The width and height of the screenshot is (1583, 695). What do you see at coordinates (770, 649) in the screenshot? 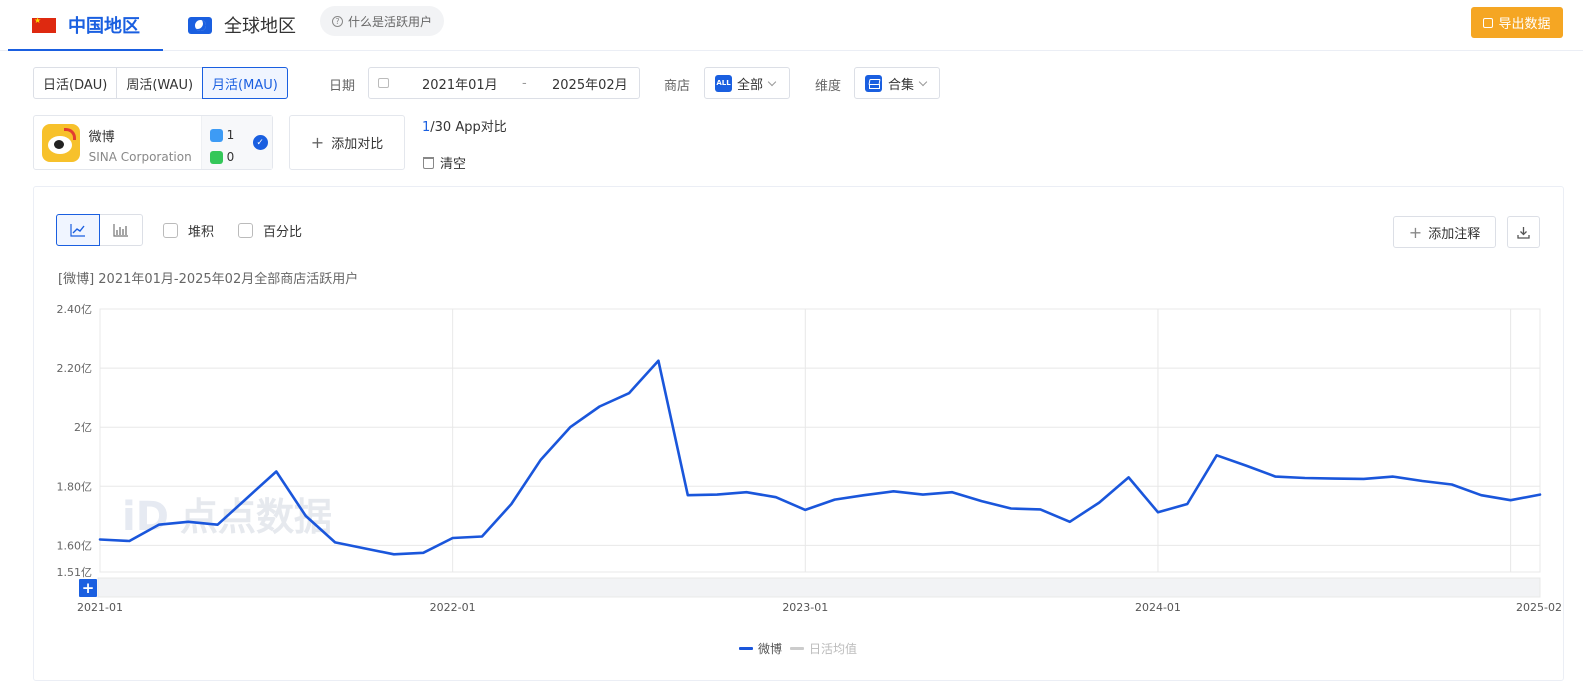
I see `legend-label-weibo: 微博` at bounding box center [770, 649].